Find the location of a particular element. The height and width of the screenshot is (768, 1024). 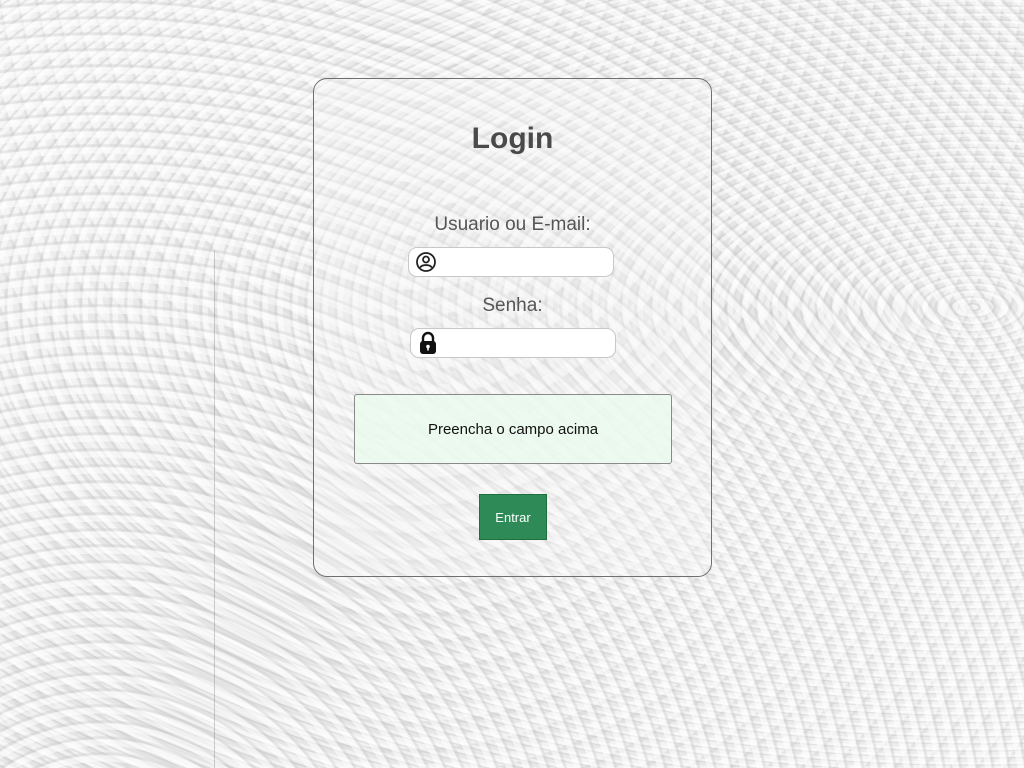

validation-message: Preencha o campo acima is located at coordinates (513, 429).